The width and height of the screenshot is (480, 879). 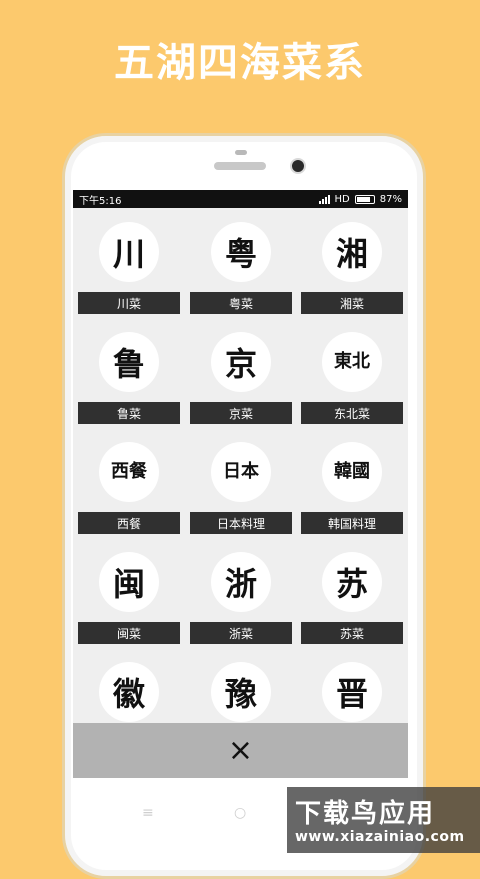 I want to click on cuisine-emblem: 鲁, so click(x=129, y=362).